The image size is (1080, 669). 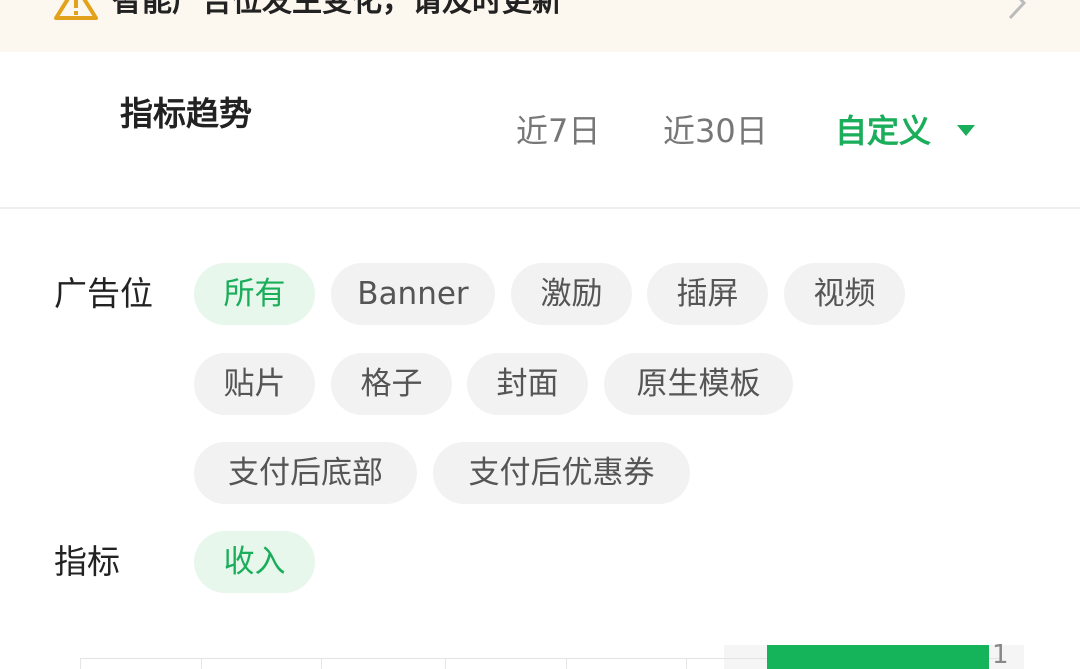 I want to click on range-7-days: 近7日, so click(x=558, y=131).